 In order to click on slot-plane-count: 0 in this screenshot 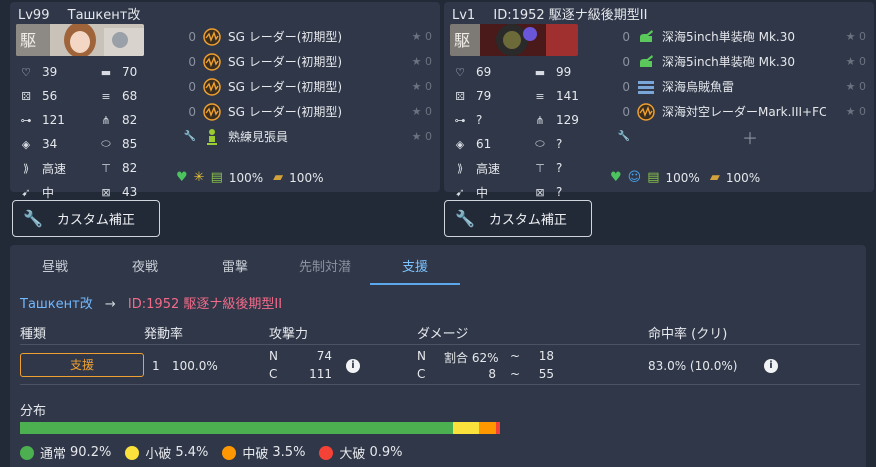, I will do `click(192, 86)`.